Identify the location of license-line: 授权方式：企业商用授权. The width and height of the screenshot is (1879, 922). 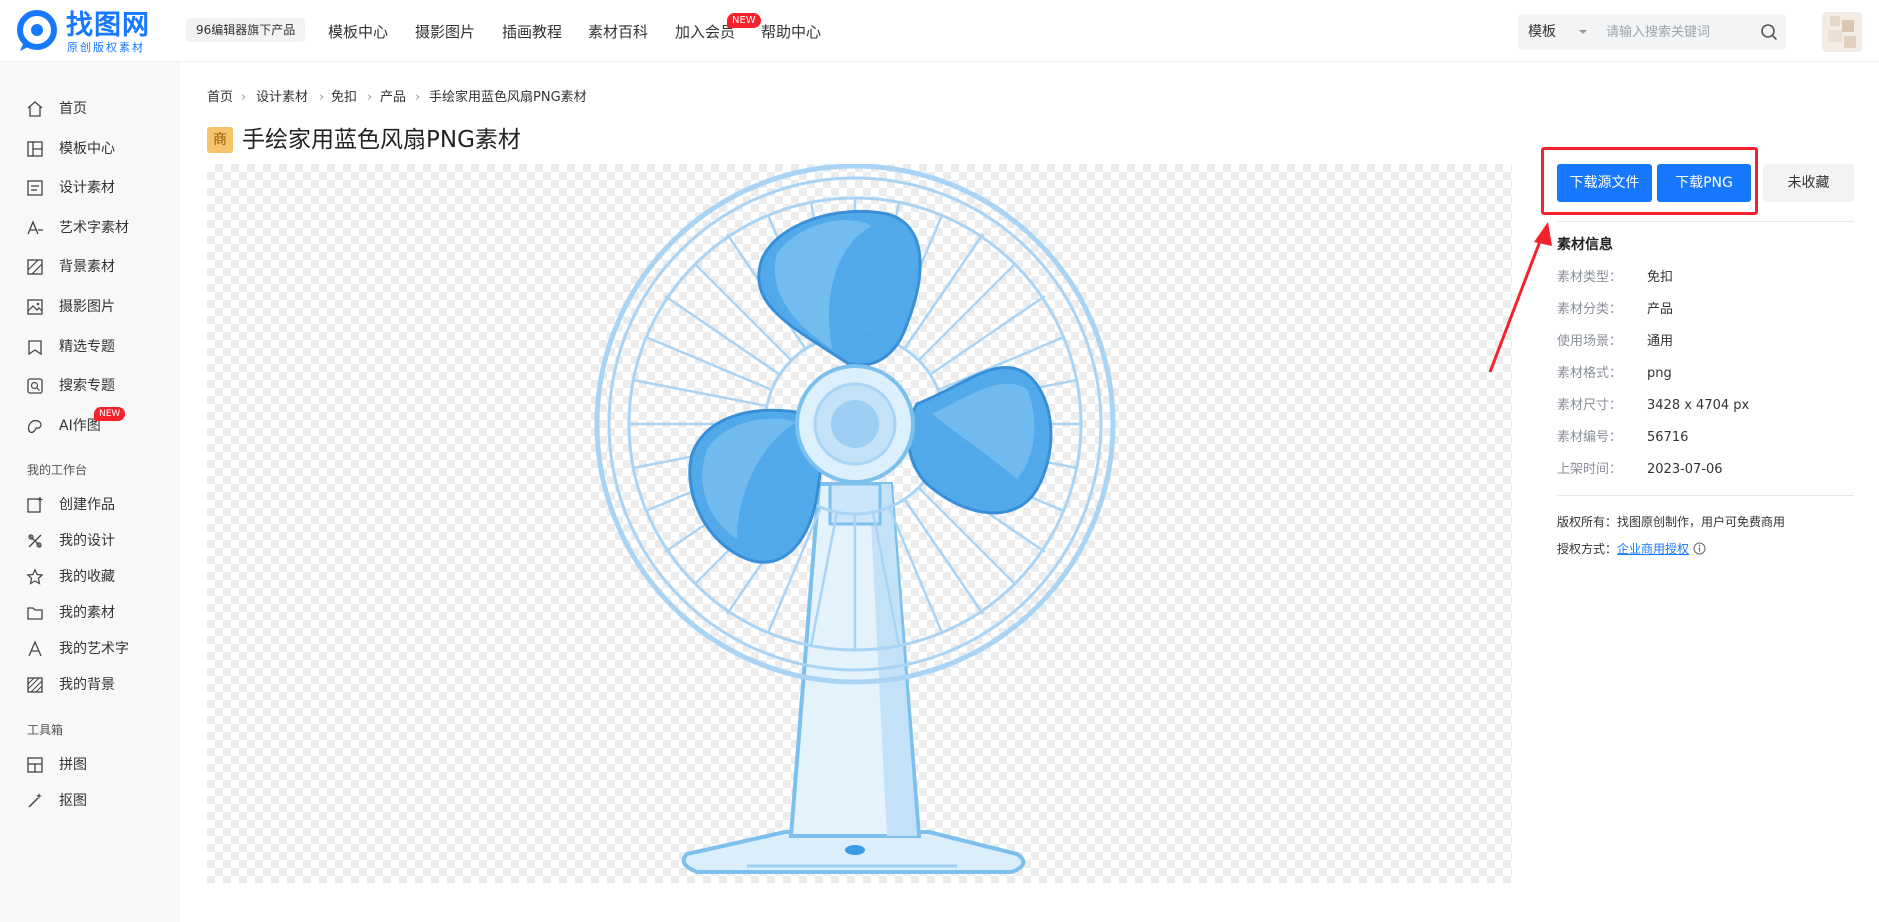
(1631, 549).